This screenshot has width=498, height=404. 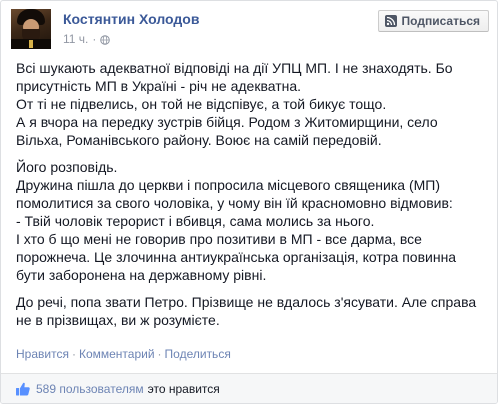 What do you see at coordinates (141, 275) in the screenshot?
I see `post-line: бути заборонена на державному рівні.` at bounding box center [141, 275].